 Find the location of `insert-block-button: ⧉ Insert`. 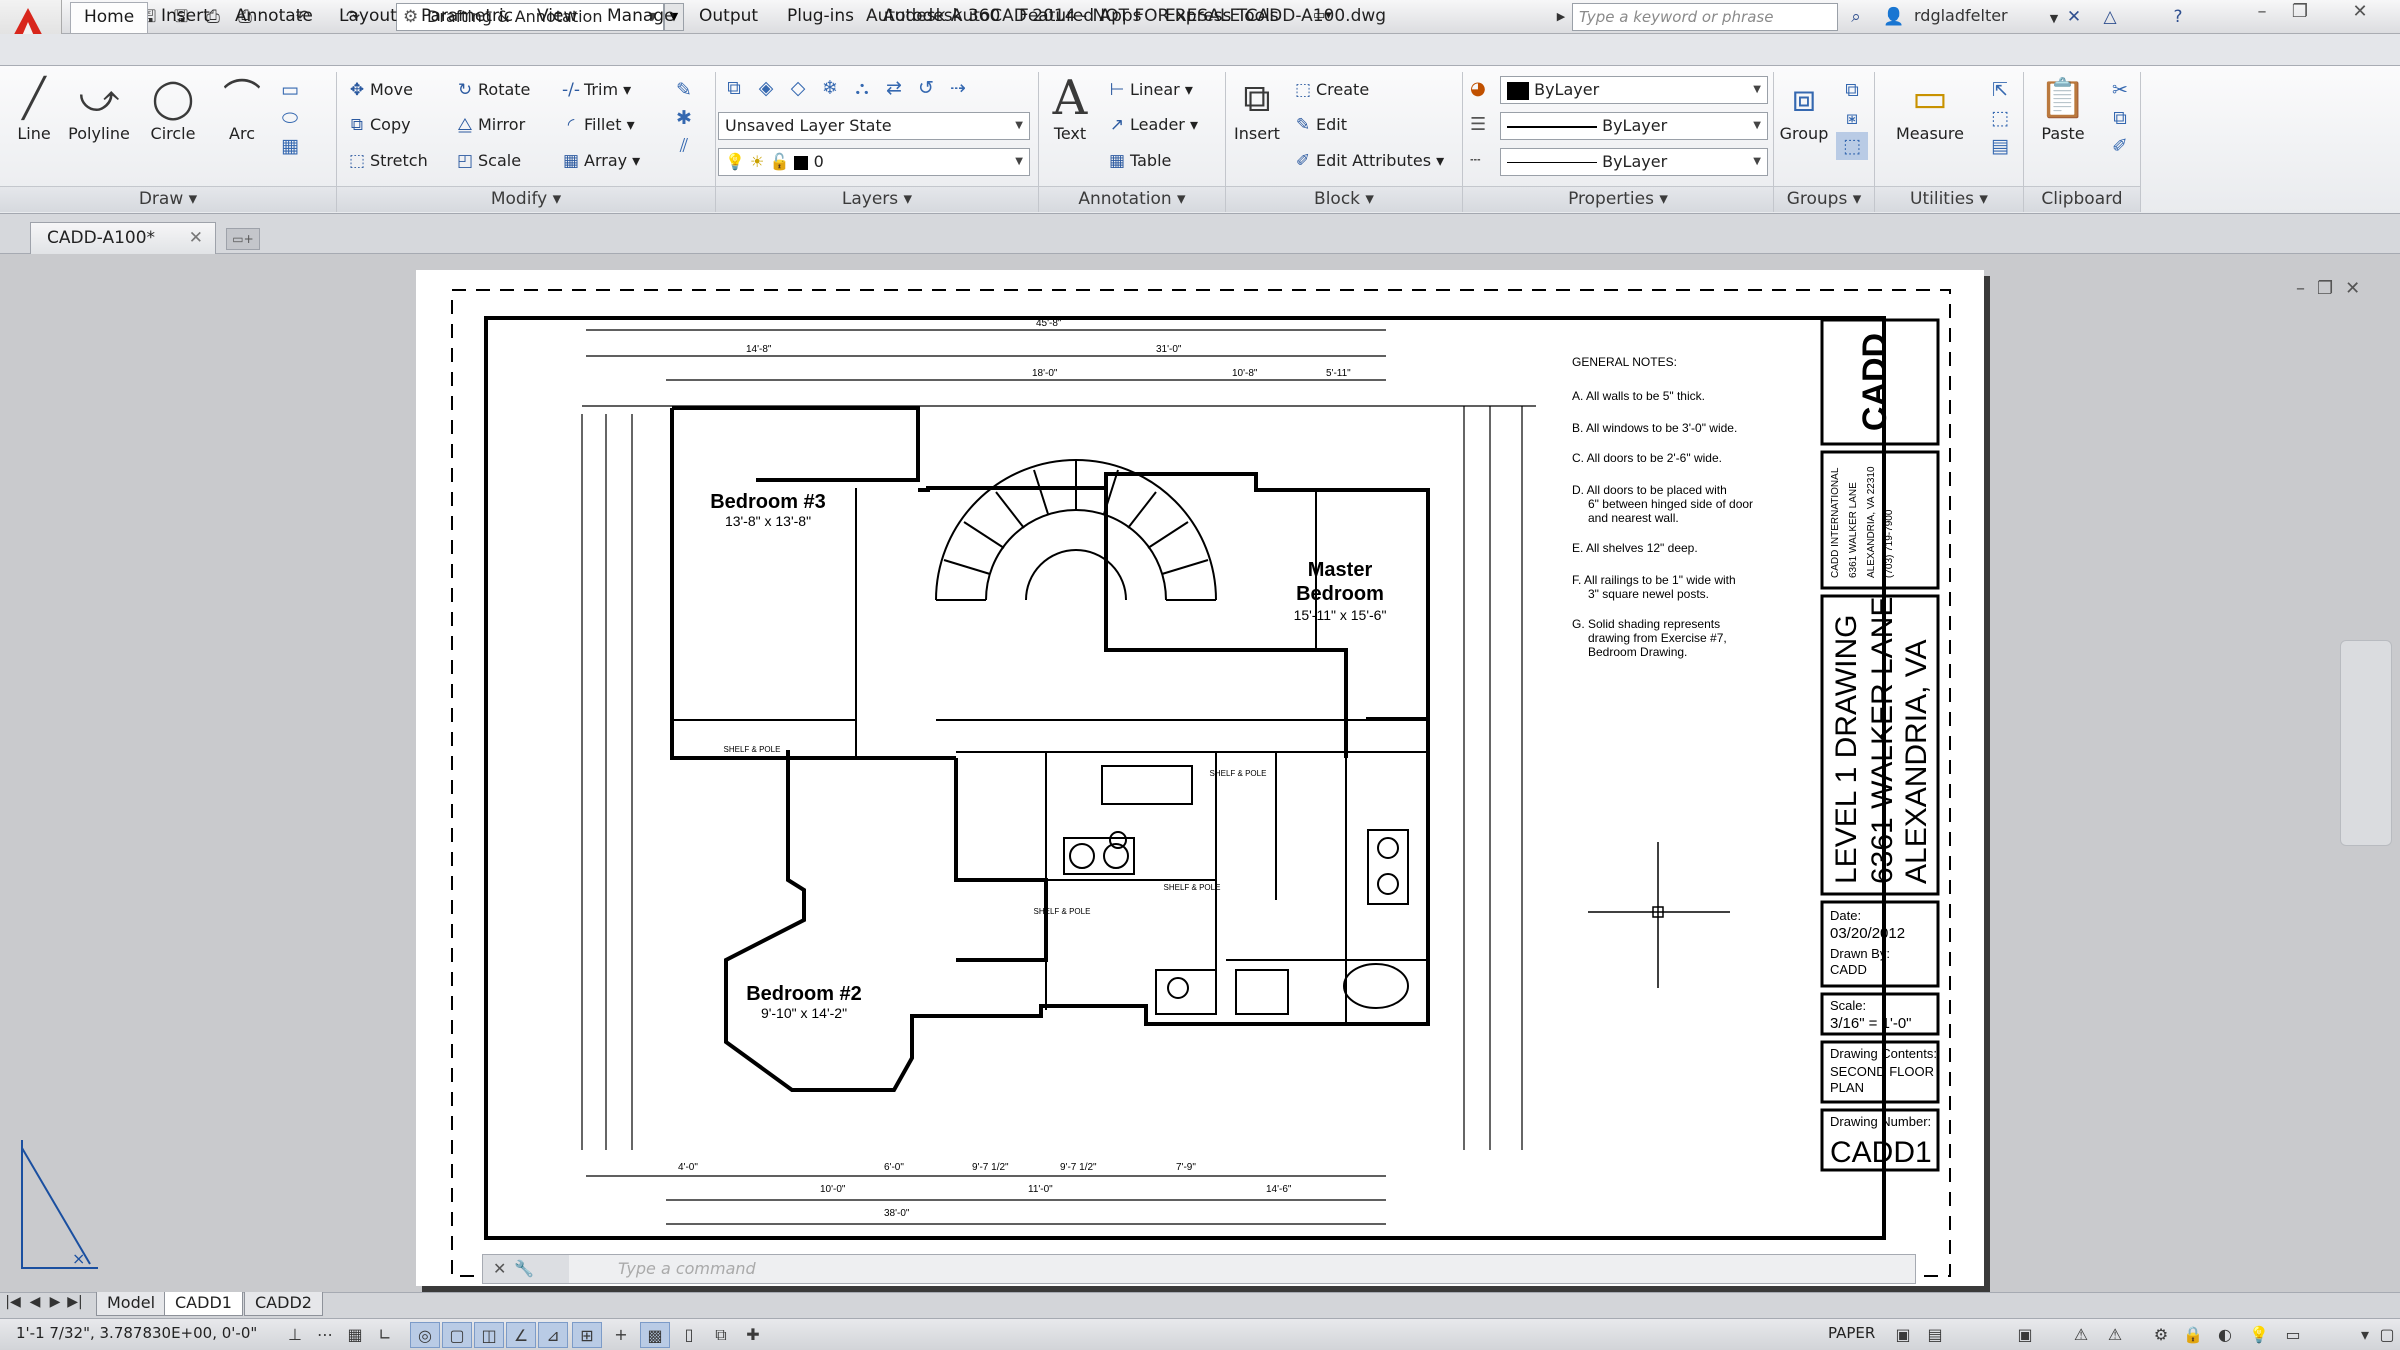

insert-block-button: ⧉ Insert is located at coordinates (1257, 107).